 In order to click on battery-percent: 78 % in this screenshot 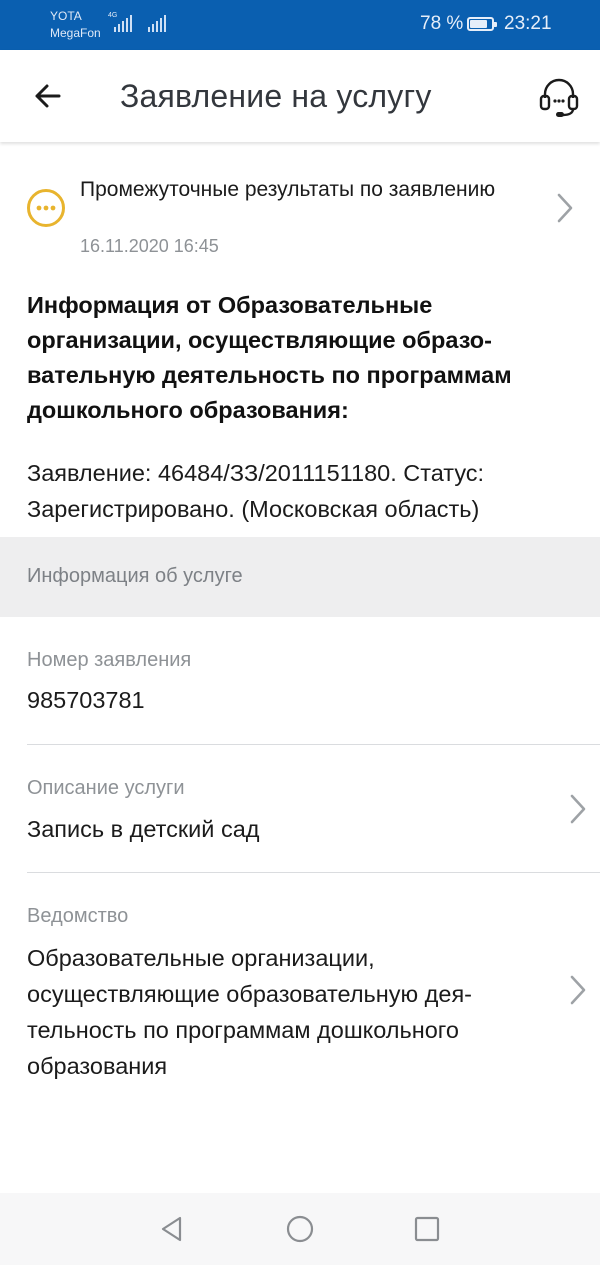, I will do `click(442, 23)`.